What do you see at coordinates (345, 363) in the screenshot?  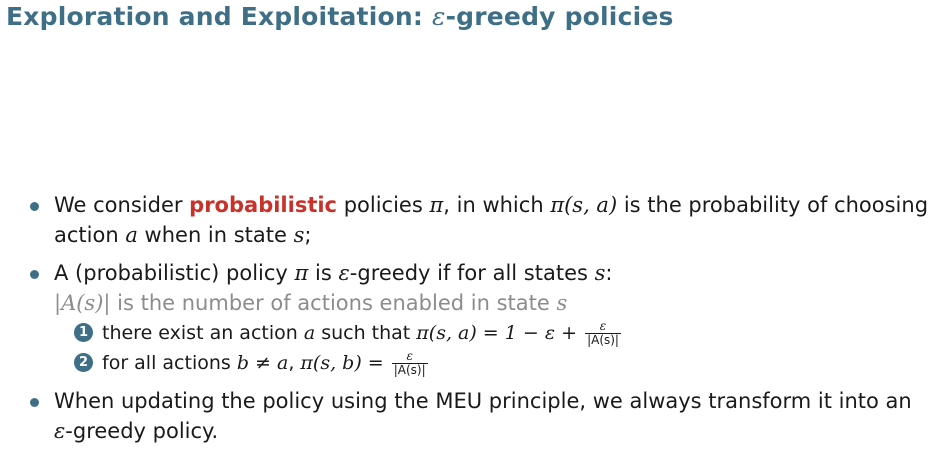 I see `math-expr: π(s, b) =` at bounding box center [345, 363].